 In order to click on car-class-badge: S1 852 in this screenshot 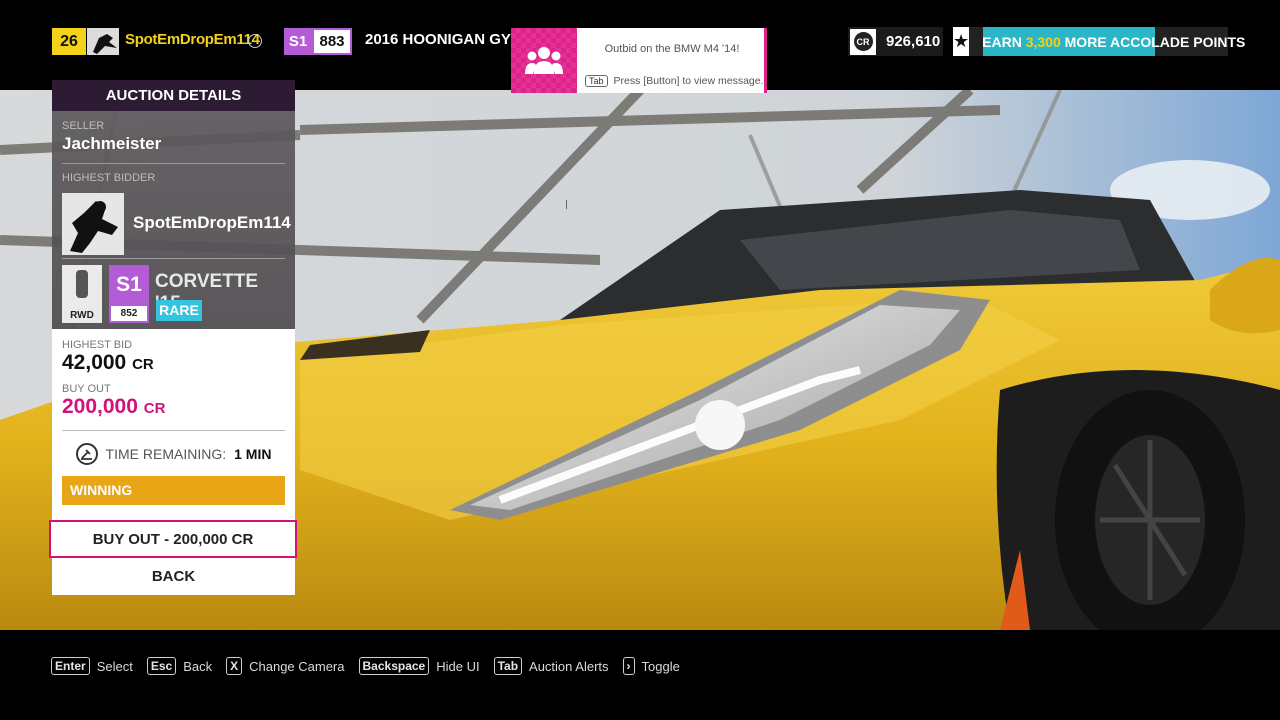, I will do `click(129, 294)`.